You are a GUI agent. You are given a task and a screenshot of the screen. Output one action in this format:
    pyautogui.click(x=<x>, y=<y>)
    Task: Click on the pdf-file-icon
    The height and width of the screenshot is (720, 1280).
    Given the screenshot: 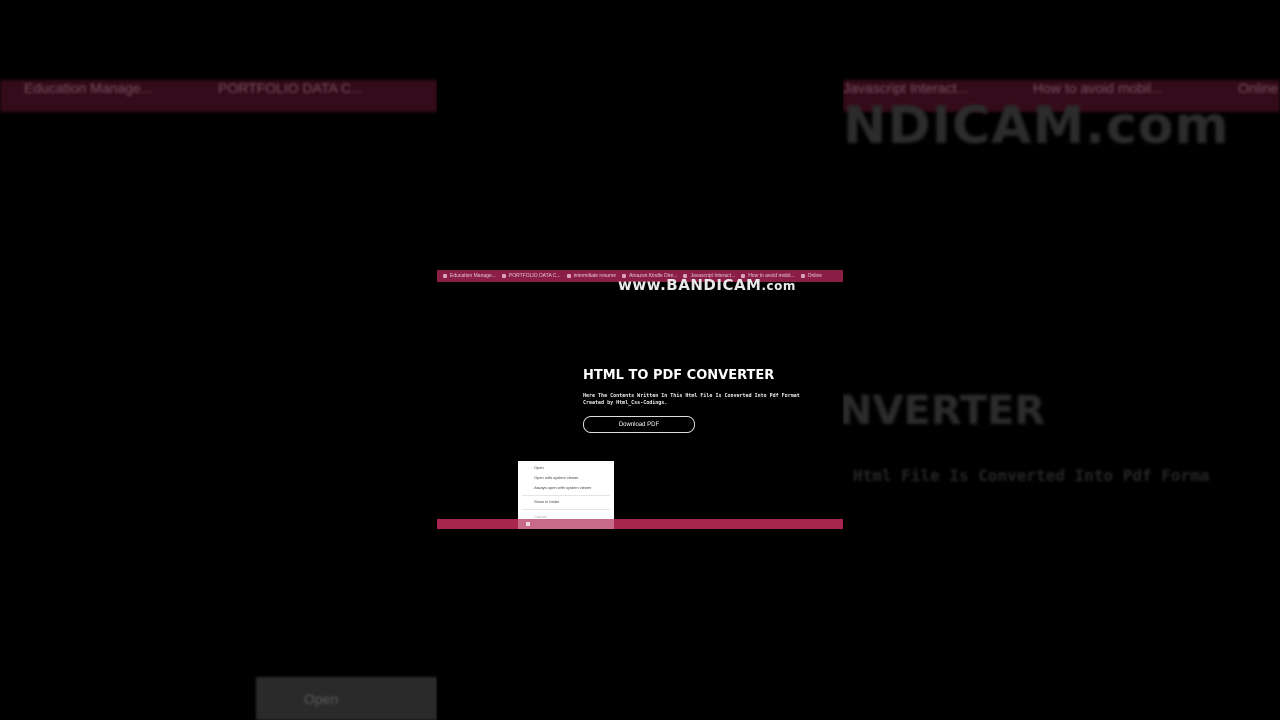 What is the action you would take?
    pyautogui.click(x=528, y=524)
    